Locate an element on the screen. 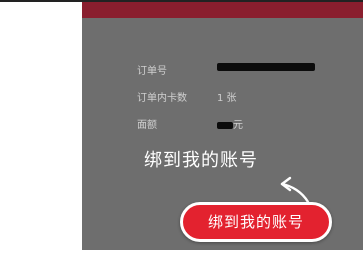 The image size is (363, 260). order-no-value-redacted is located at coordinates (266, 67).